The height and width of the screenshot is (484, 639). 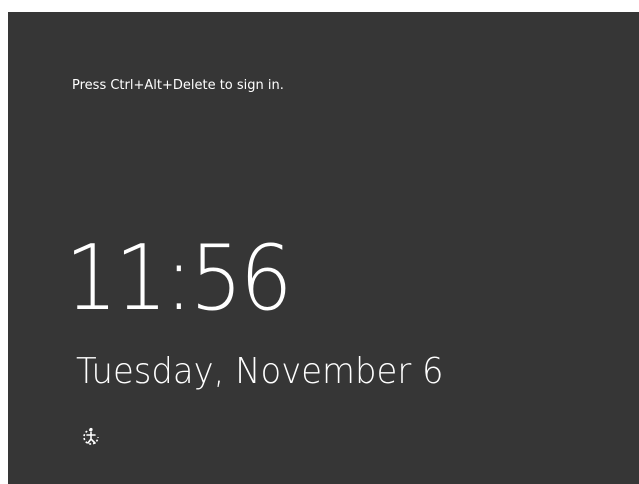 What do you see at coordinates (178, 85) in the screenshot?
I see `sign-in-prompt: Press Ctrl+Alt+Delete to sign in.` at bounding box center [178, 85].